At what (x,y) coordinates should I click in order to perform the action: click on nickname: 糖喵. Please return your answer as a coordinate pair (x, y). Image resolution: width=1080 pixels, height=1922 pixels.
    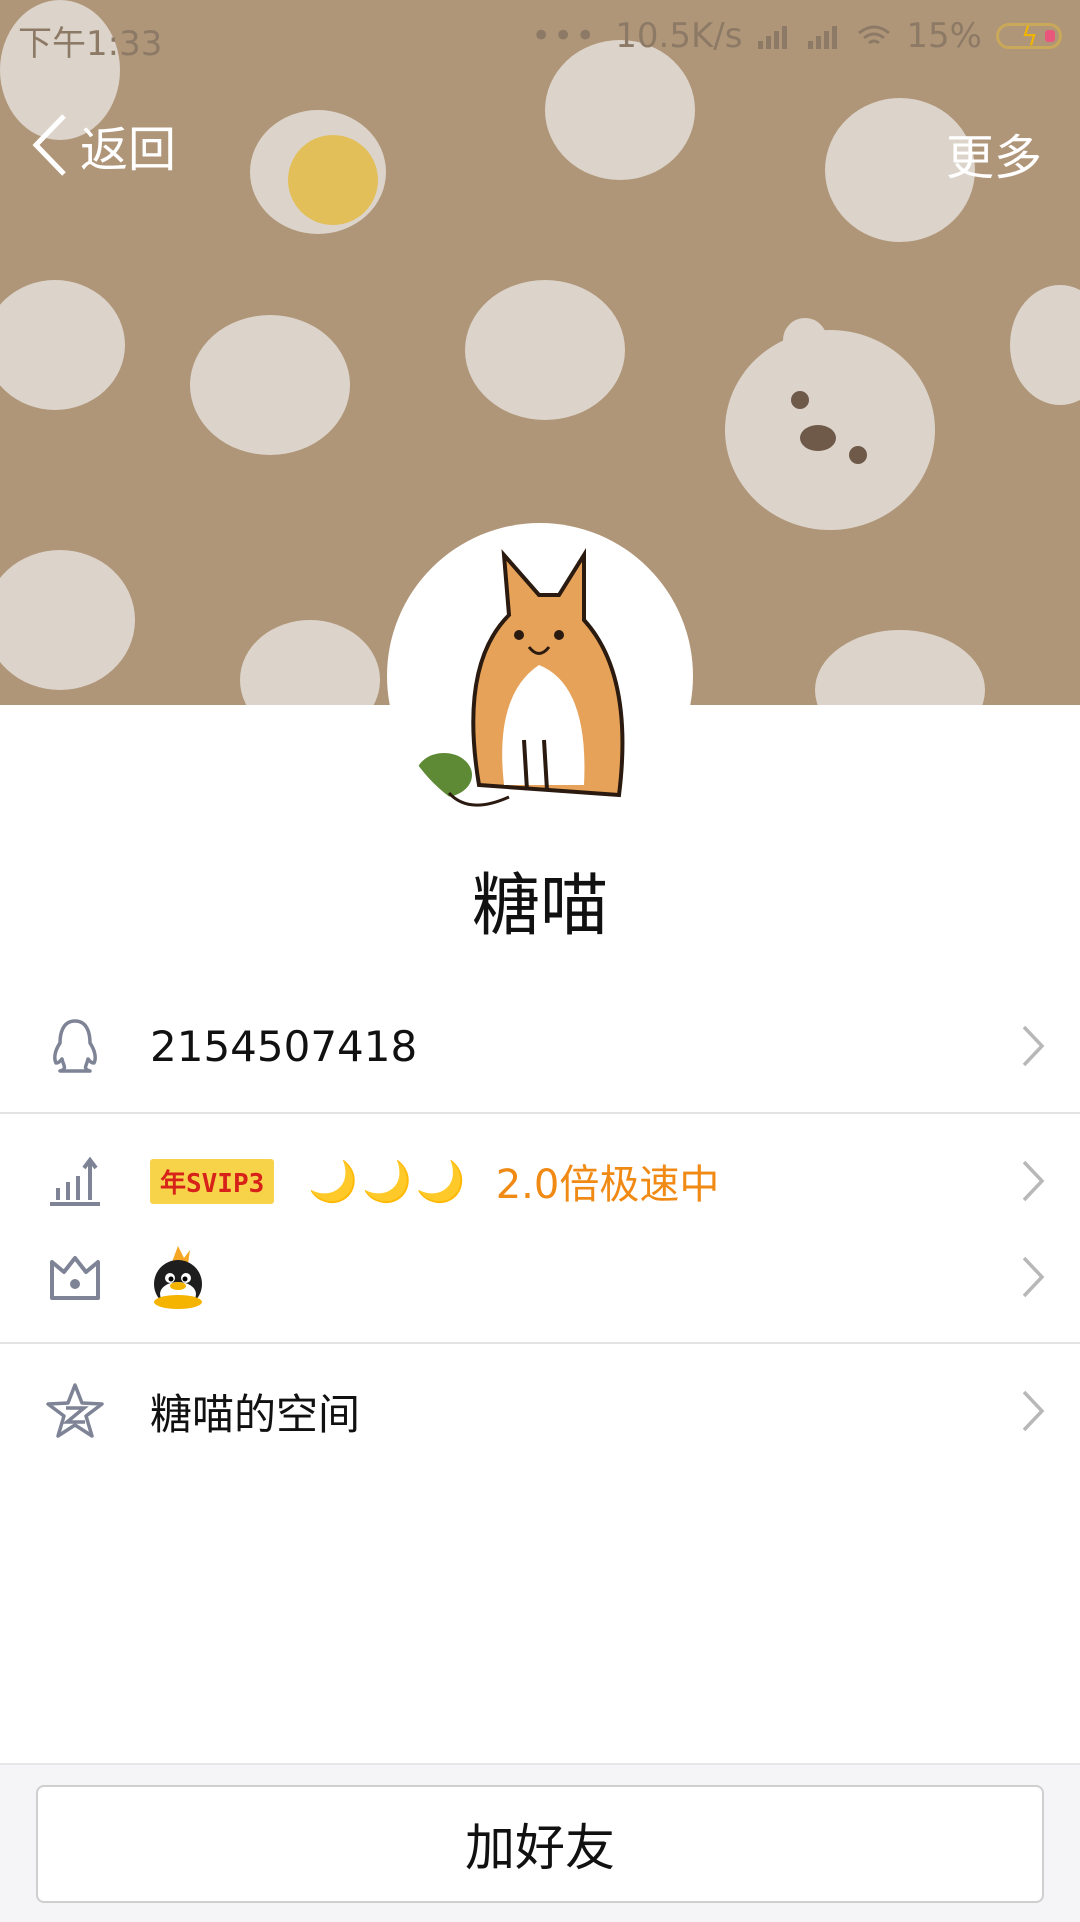
    Looking at the image, I should click on (539, 906).